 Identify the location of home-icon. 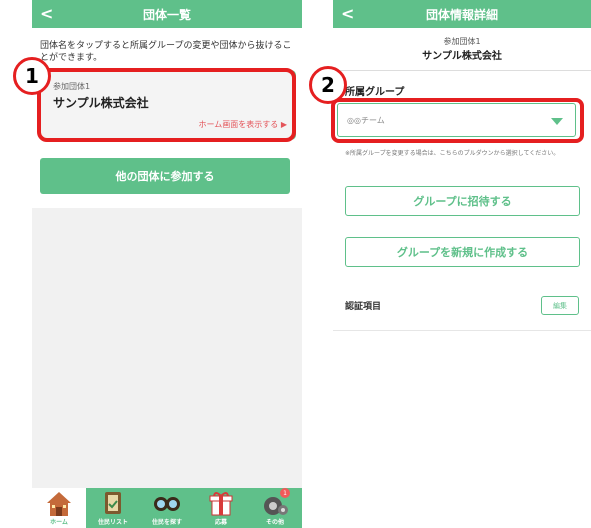
(59, 504).